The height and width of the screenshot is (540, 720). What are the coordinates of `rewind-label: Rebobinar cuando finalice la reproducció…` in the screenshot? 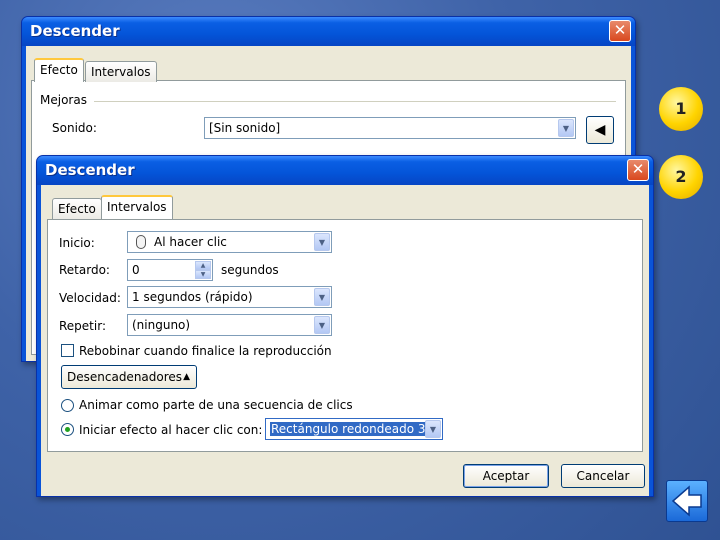 It's located at (205, 351).